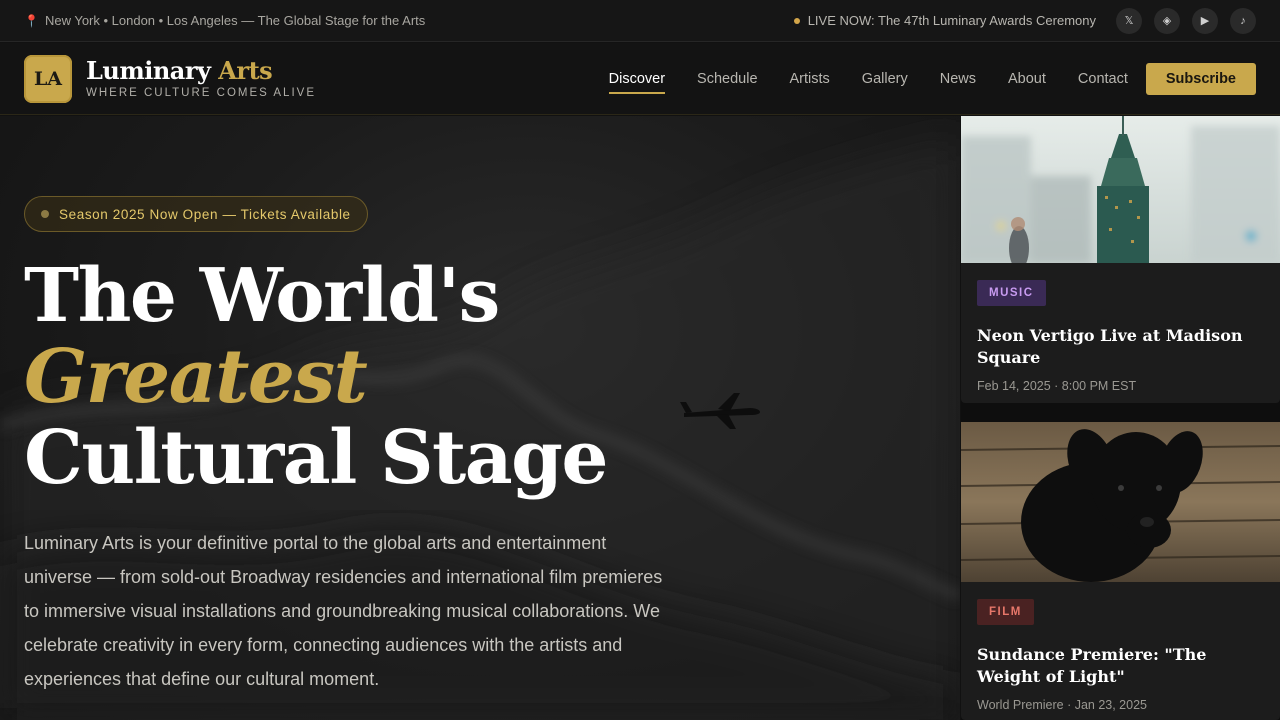  What do you see at coordinates (201, 93) in the screenshot?
I see `brand-tagline: WHERE CULTURE COMES ALIVE` at bounding box center [201, 93].